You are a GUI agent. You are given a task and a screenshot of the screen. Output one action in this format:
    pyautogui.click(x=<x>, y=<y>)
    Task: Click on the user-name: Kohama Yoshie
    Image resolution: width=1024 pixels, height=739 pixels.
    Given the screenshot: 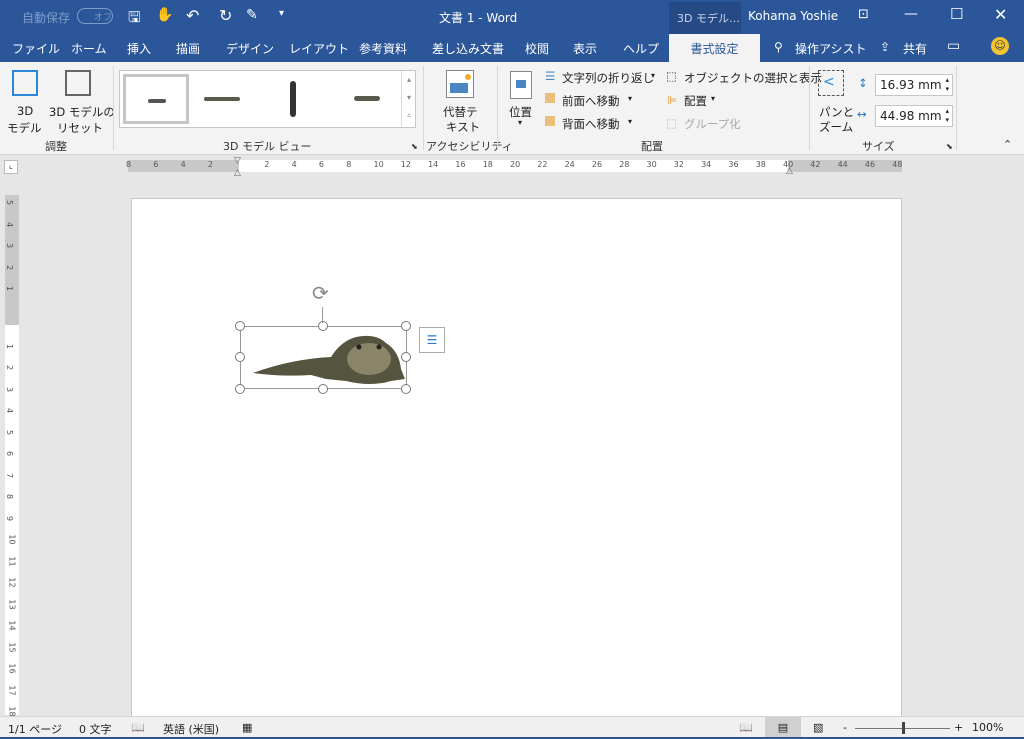 What is the action you would take?
    pyautogui.click(x=793, y=16)
    